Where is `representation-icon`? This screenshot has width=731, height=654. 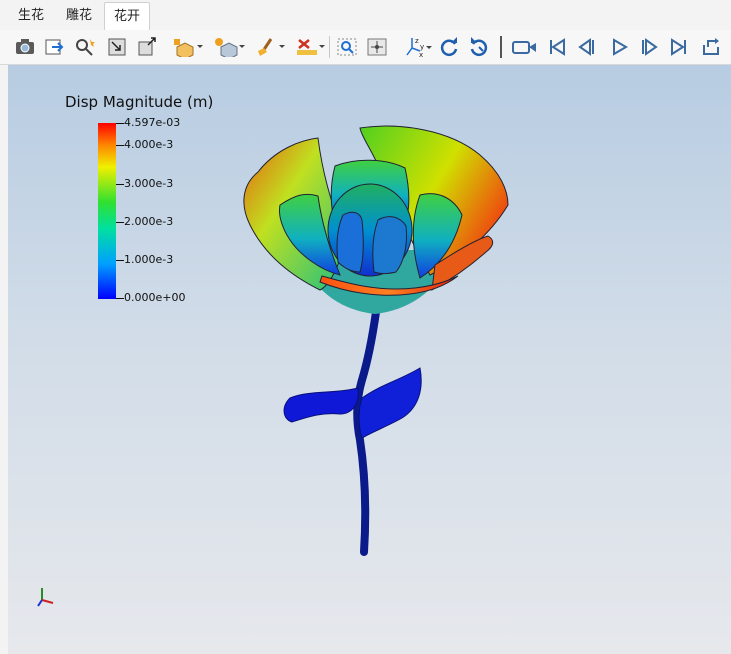 representation-icon is located at coordinates (229, 47).